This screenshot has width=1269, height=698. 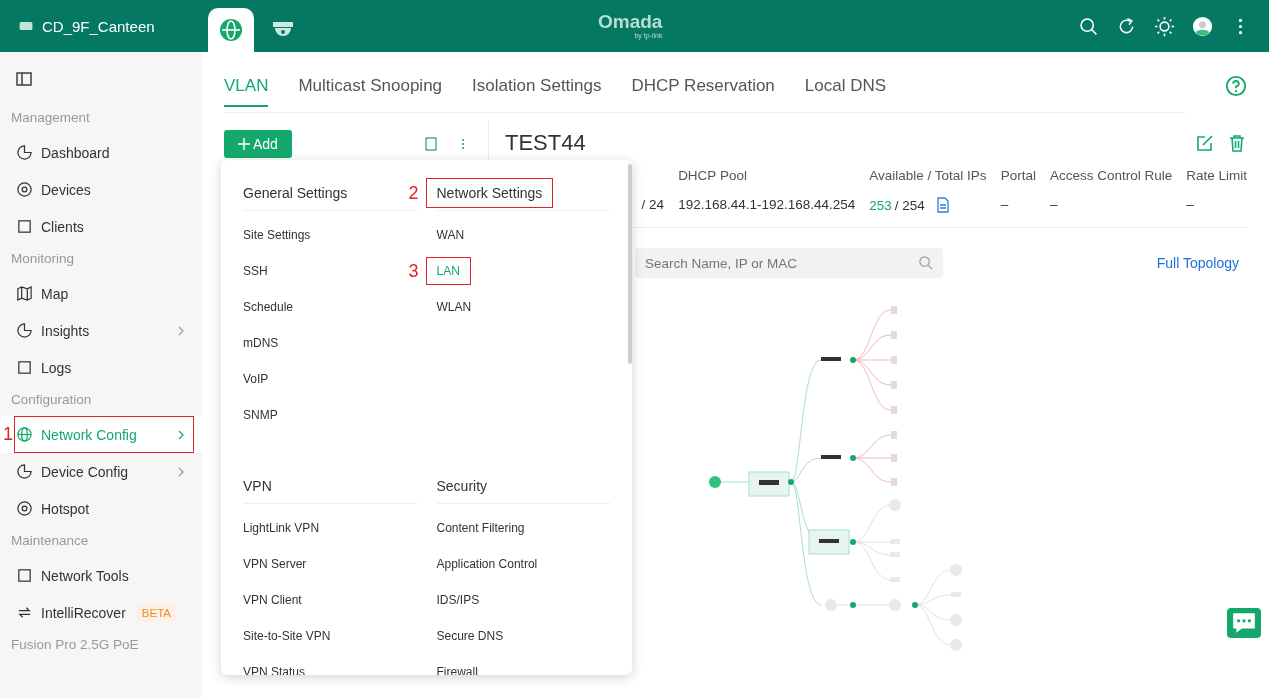 I want to click on sidebar-item: Map, so click(x=101, y=293).